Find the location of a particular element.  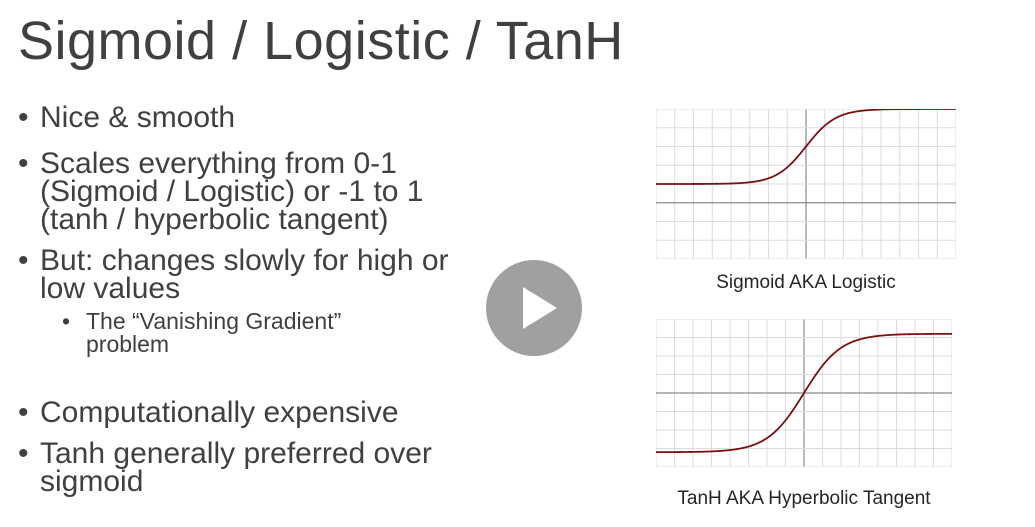

bullet-line: (tanh / hyperbolic tangent) is located at coordinates (214, 219).